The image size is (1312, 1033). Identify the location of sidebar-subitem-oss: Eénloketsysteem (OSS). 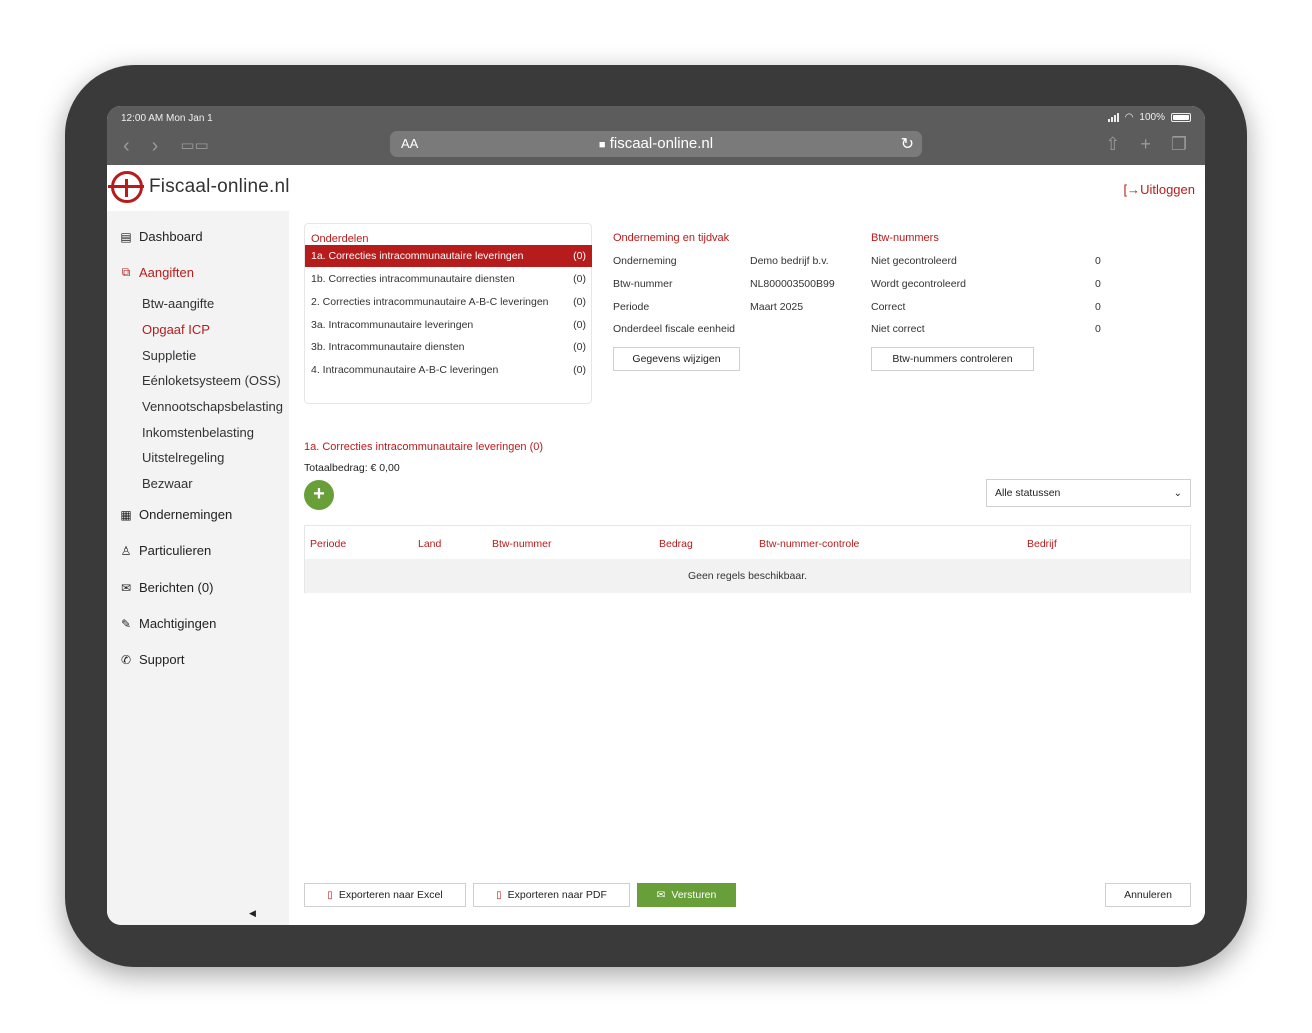
(211, 380).